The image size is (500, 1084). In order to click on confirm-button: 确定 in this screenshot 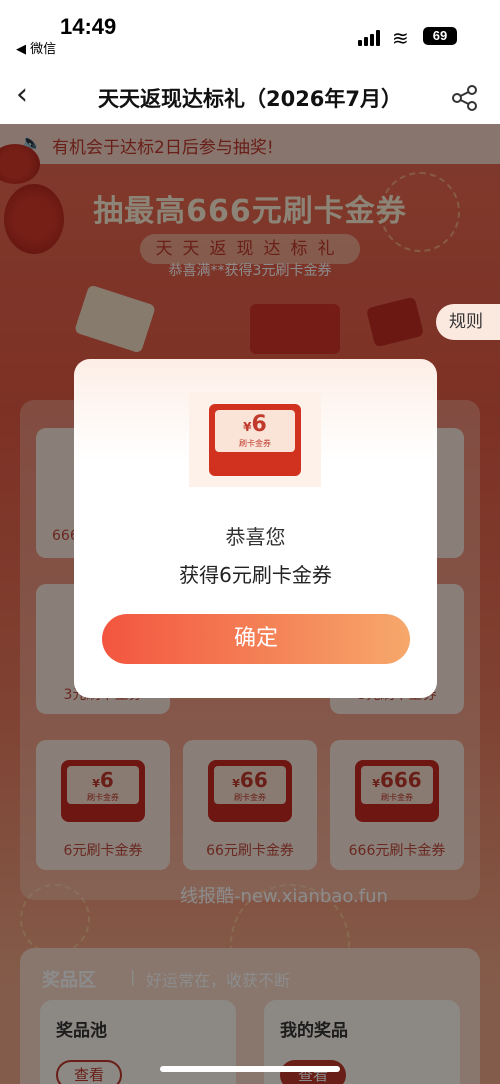, I will do `click(256, 639)`.